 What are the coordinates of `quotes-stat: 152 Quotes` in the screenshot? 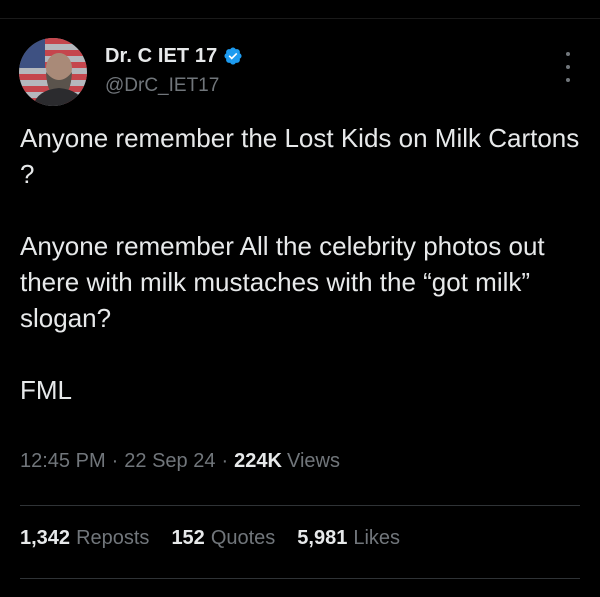 It's located at (223, 538).